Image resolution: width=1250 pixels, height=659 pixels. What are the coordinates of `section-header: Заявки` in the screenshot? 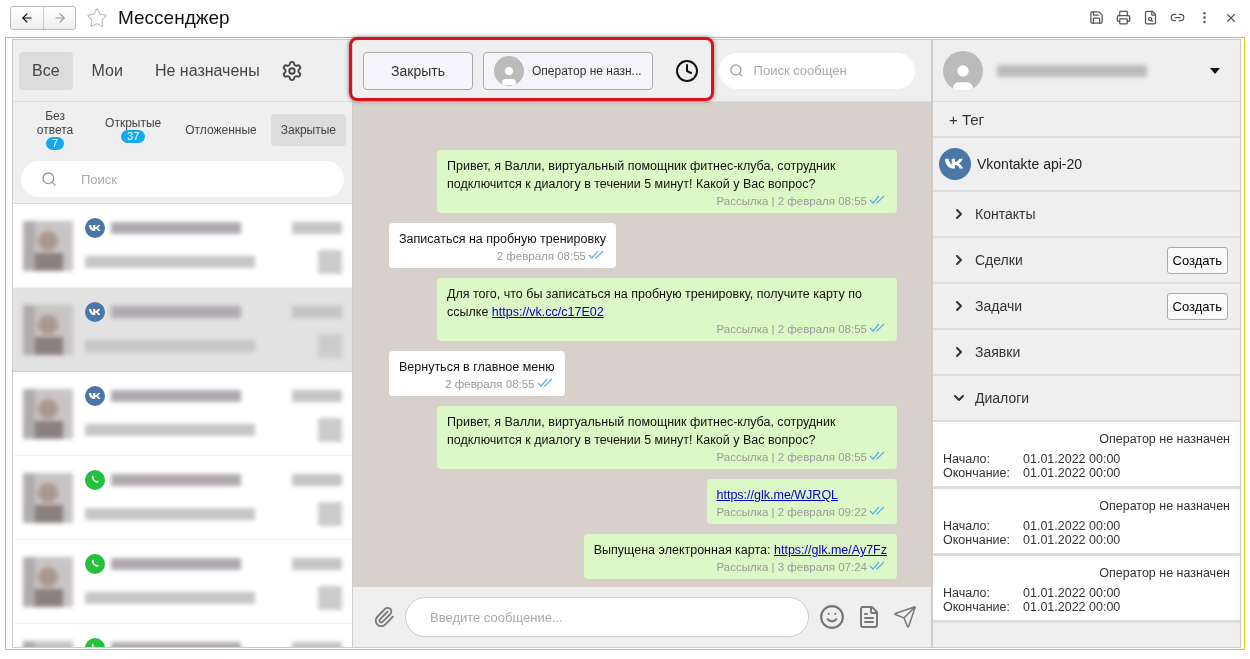 It's located at (1086, 353).